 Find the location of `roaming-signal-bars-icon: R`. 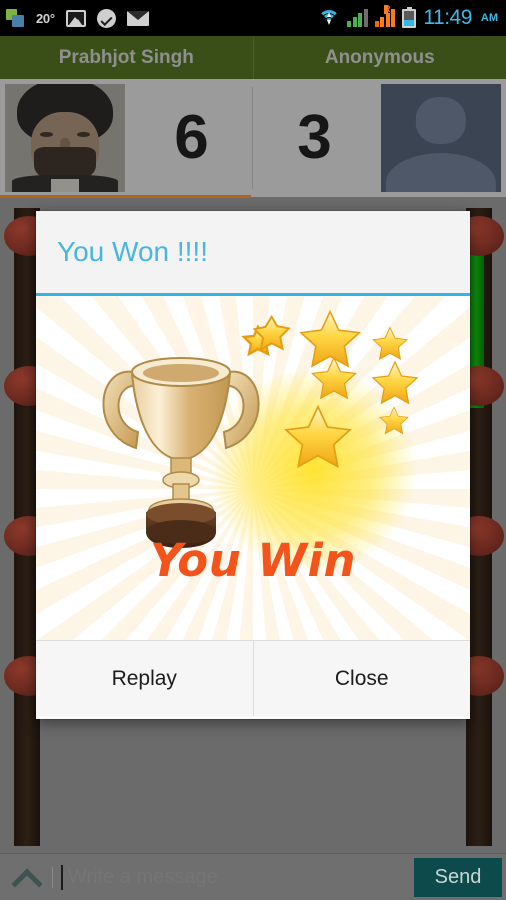

roaming-signal-bars-icon: R is located at coordinates (385, 16).